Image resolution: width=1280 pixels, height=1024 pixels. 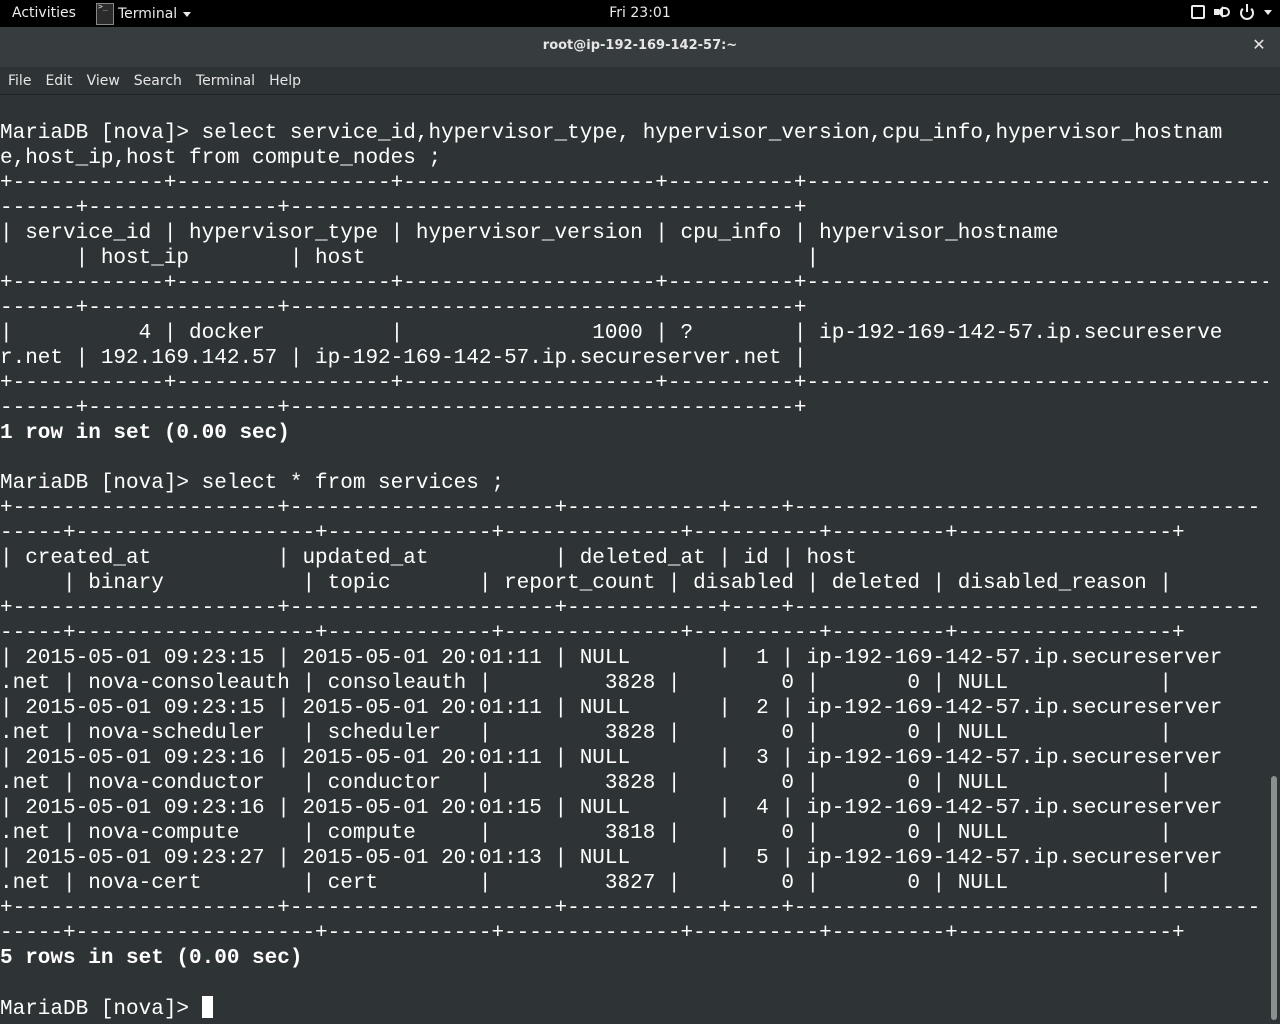 I want to click on terminal-line: MariaDB [nova]> select * from services ;, so click(x=252, y=483).